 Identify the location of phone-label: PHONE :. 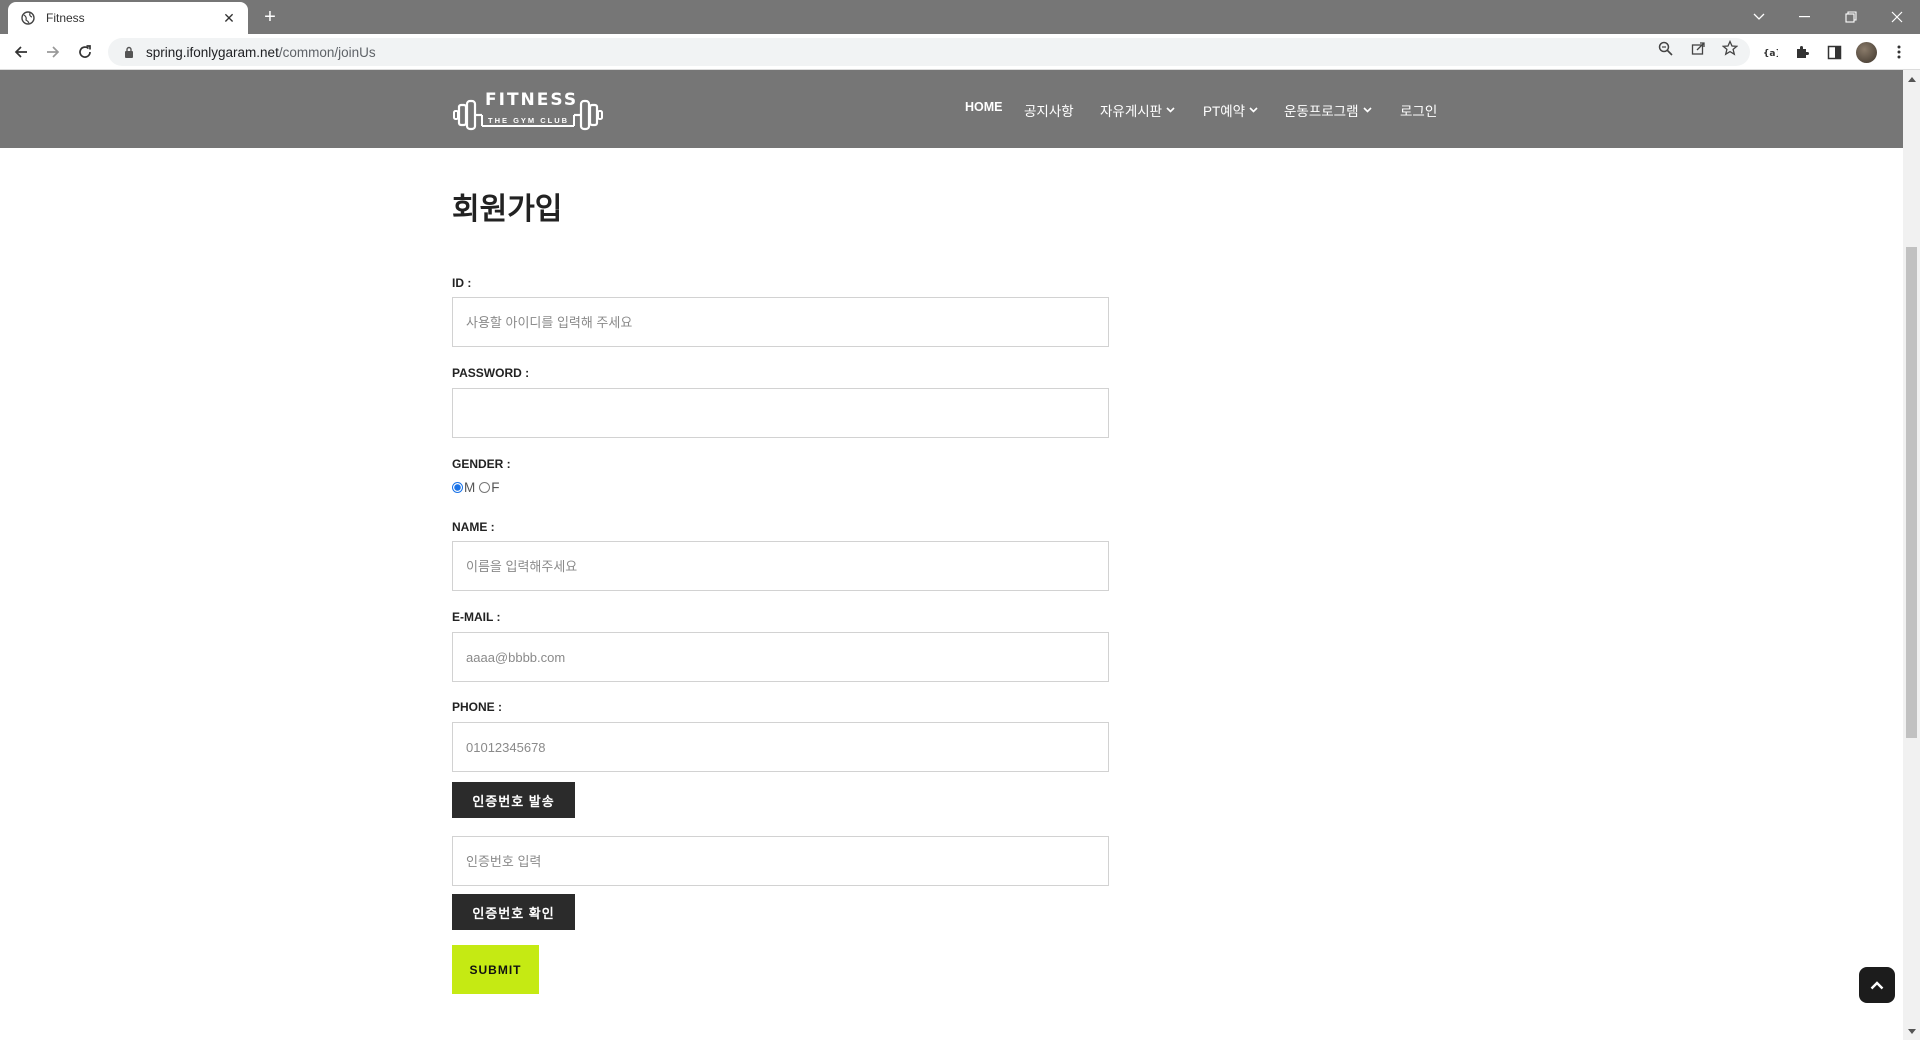
(477, 707).